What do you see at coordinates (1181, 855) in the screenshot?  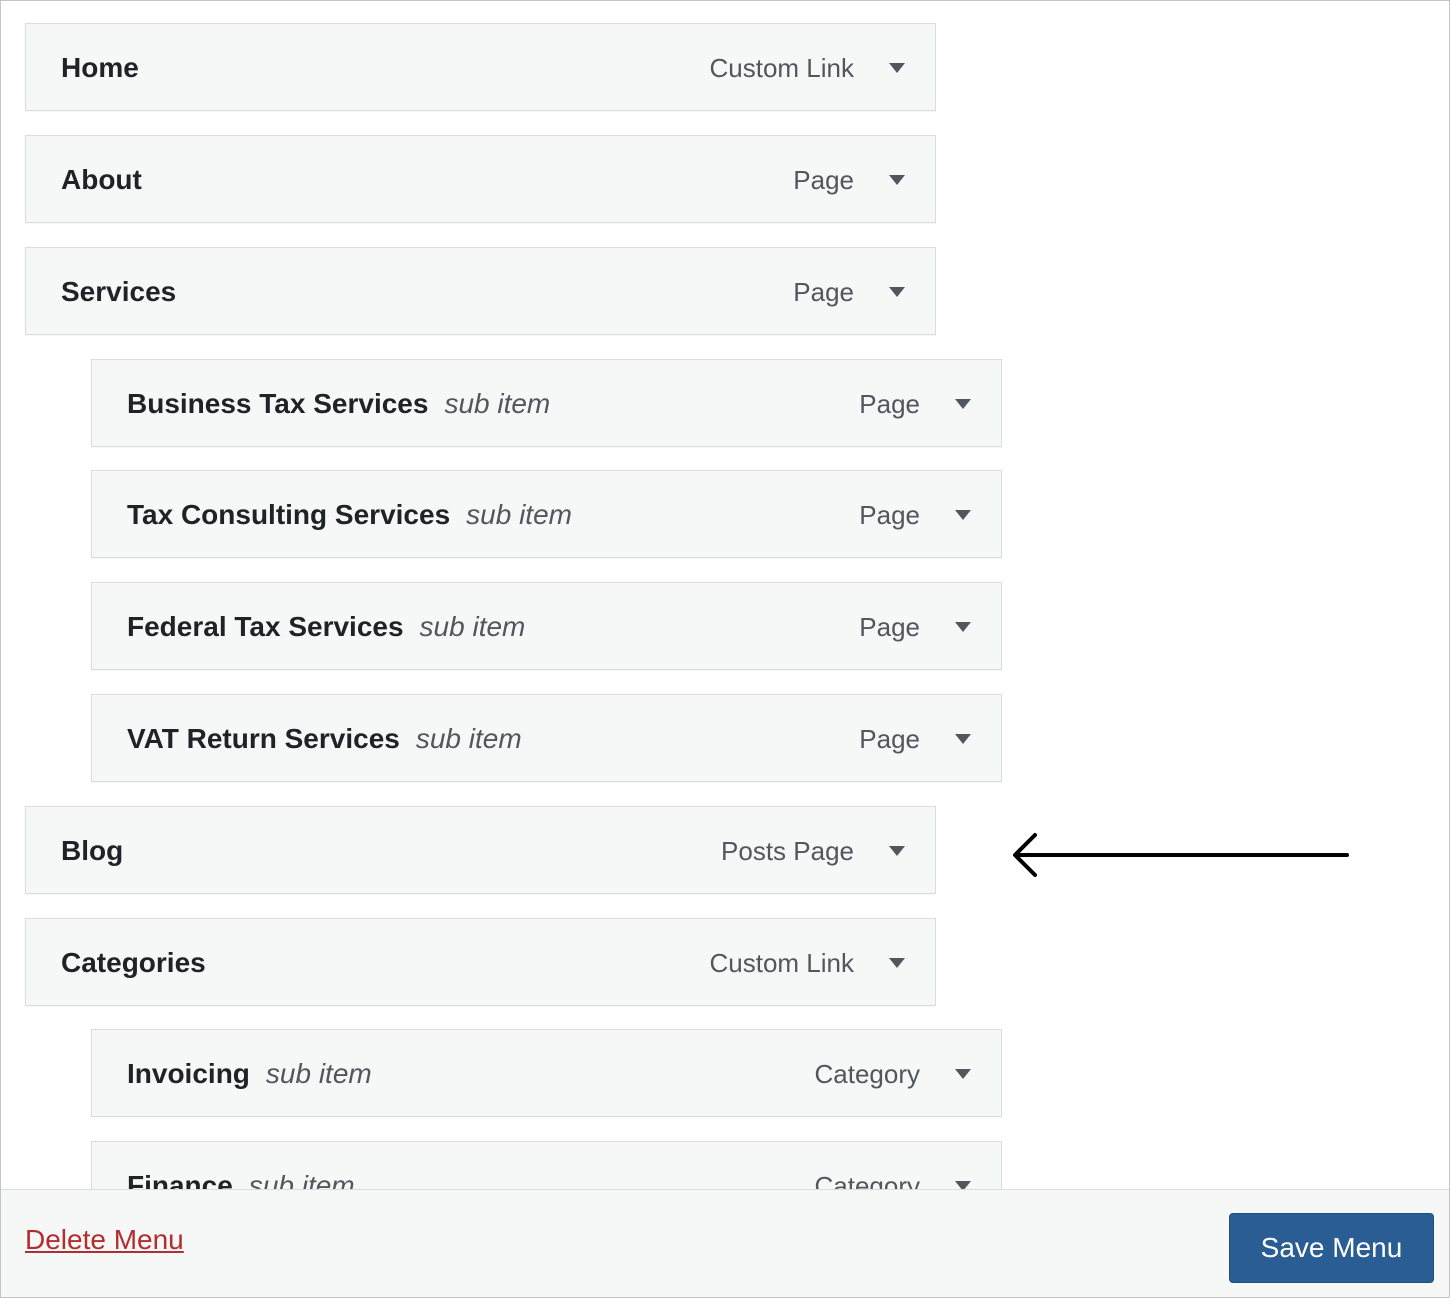 I see `left-arrow-icon` at bounding box center [1181, 855].